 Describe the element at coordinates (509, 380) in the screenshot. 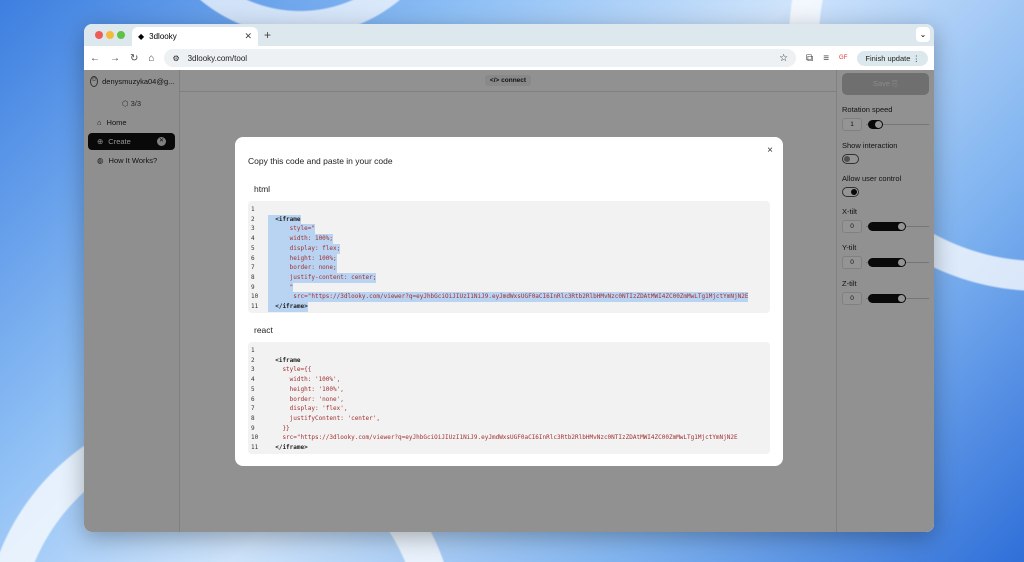

I see `code-line: 4 width: '100%',` at that location.